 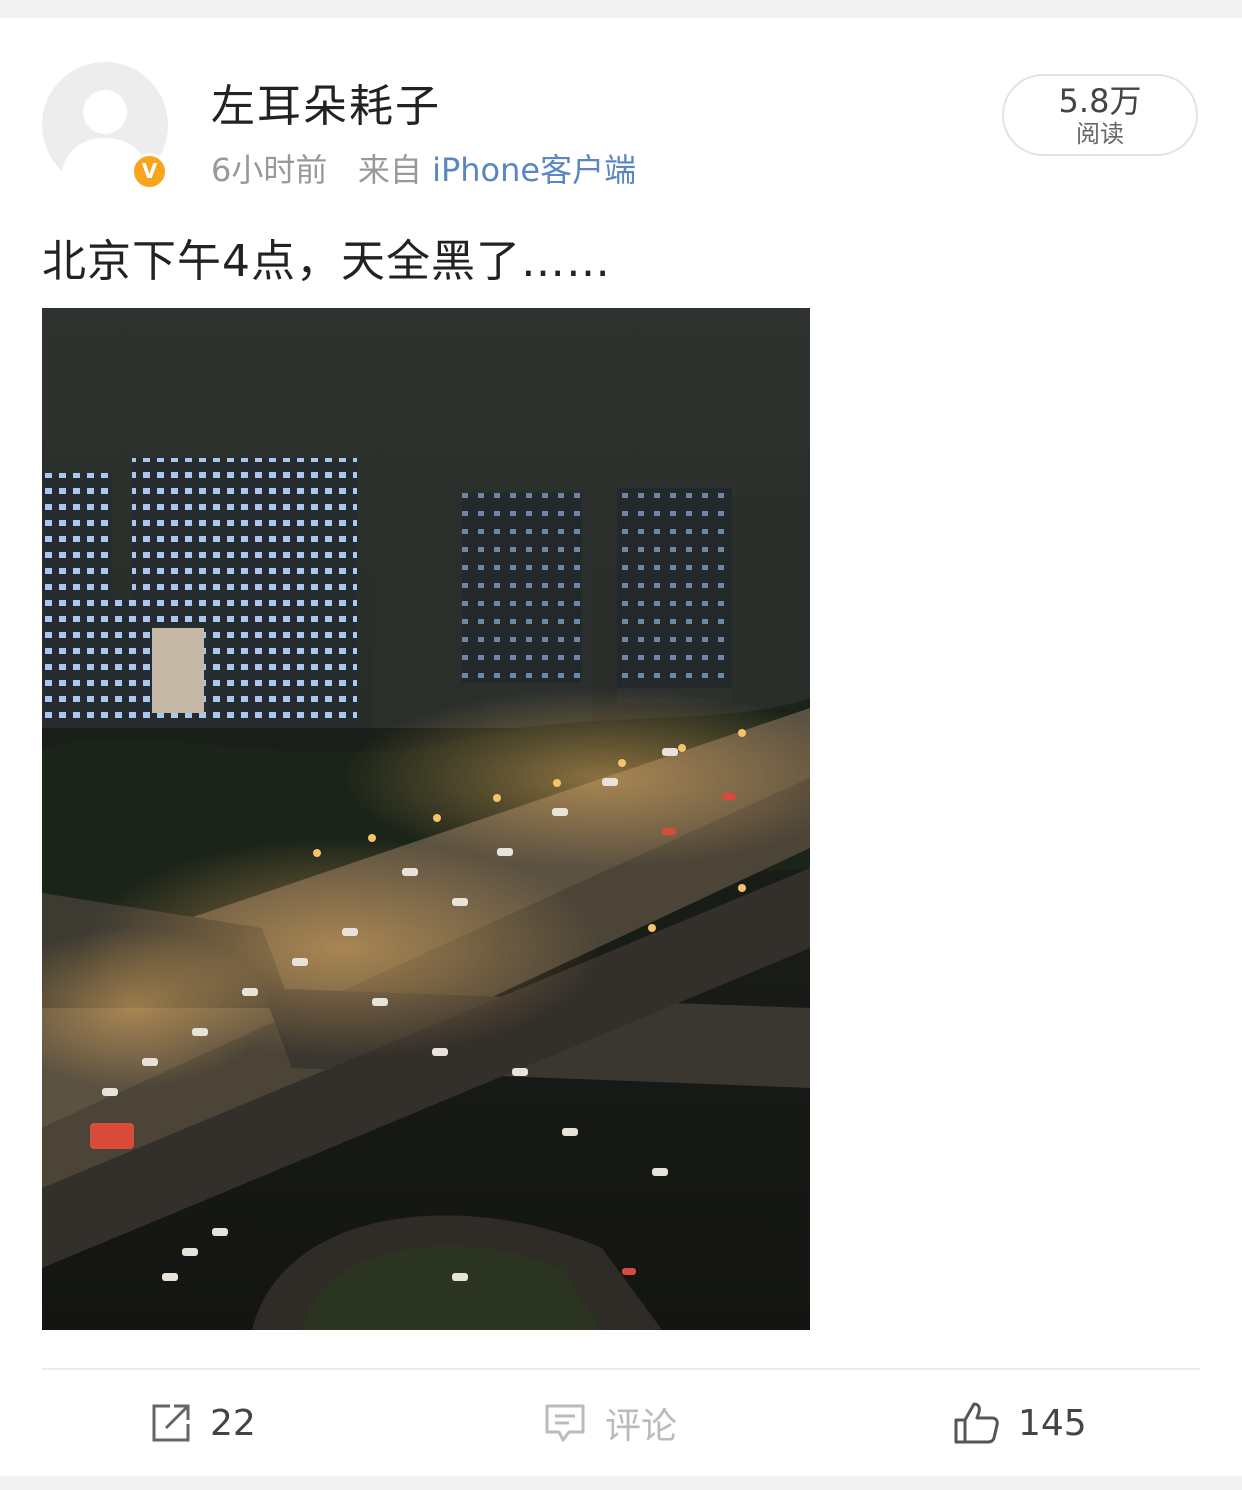 I want to click on repost-count: 22, so click(x=233, y=1423).